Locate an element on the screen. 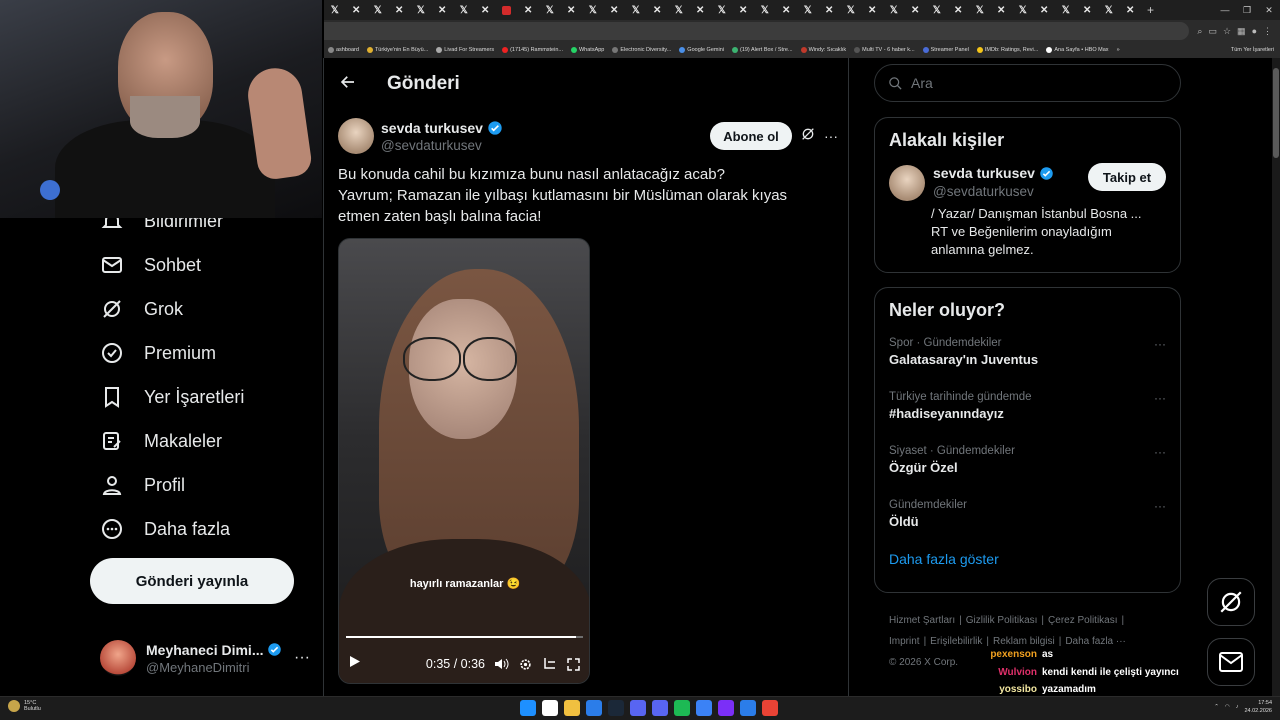 The height and width of the screenshot is (720, 1280). wifi-icon: ◠ is located at coordinates (1227, 707).